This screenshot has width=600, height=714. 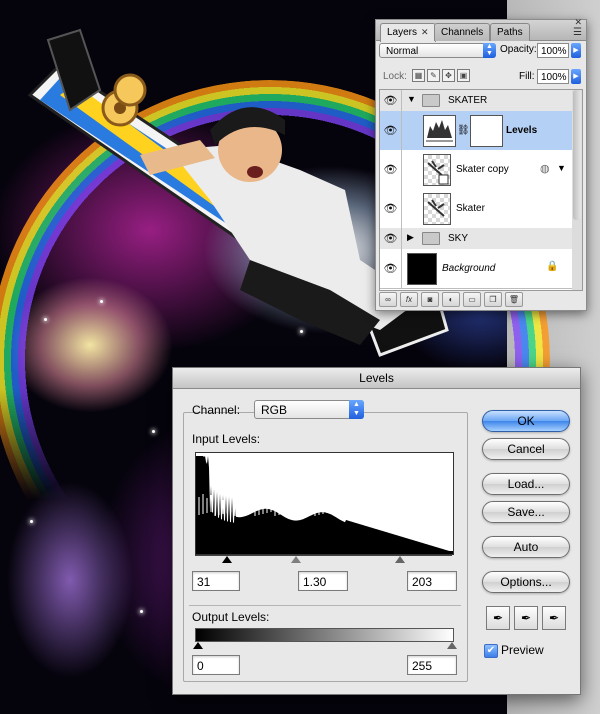 I want to click on tab-layers: Layers ✕, so click(x=408, y=32).